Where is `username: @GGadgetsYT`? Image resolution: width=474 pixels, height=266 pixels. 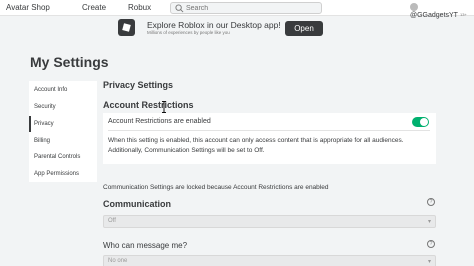
username: @GGadgetsYT is located at coordinates (434, 15).